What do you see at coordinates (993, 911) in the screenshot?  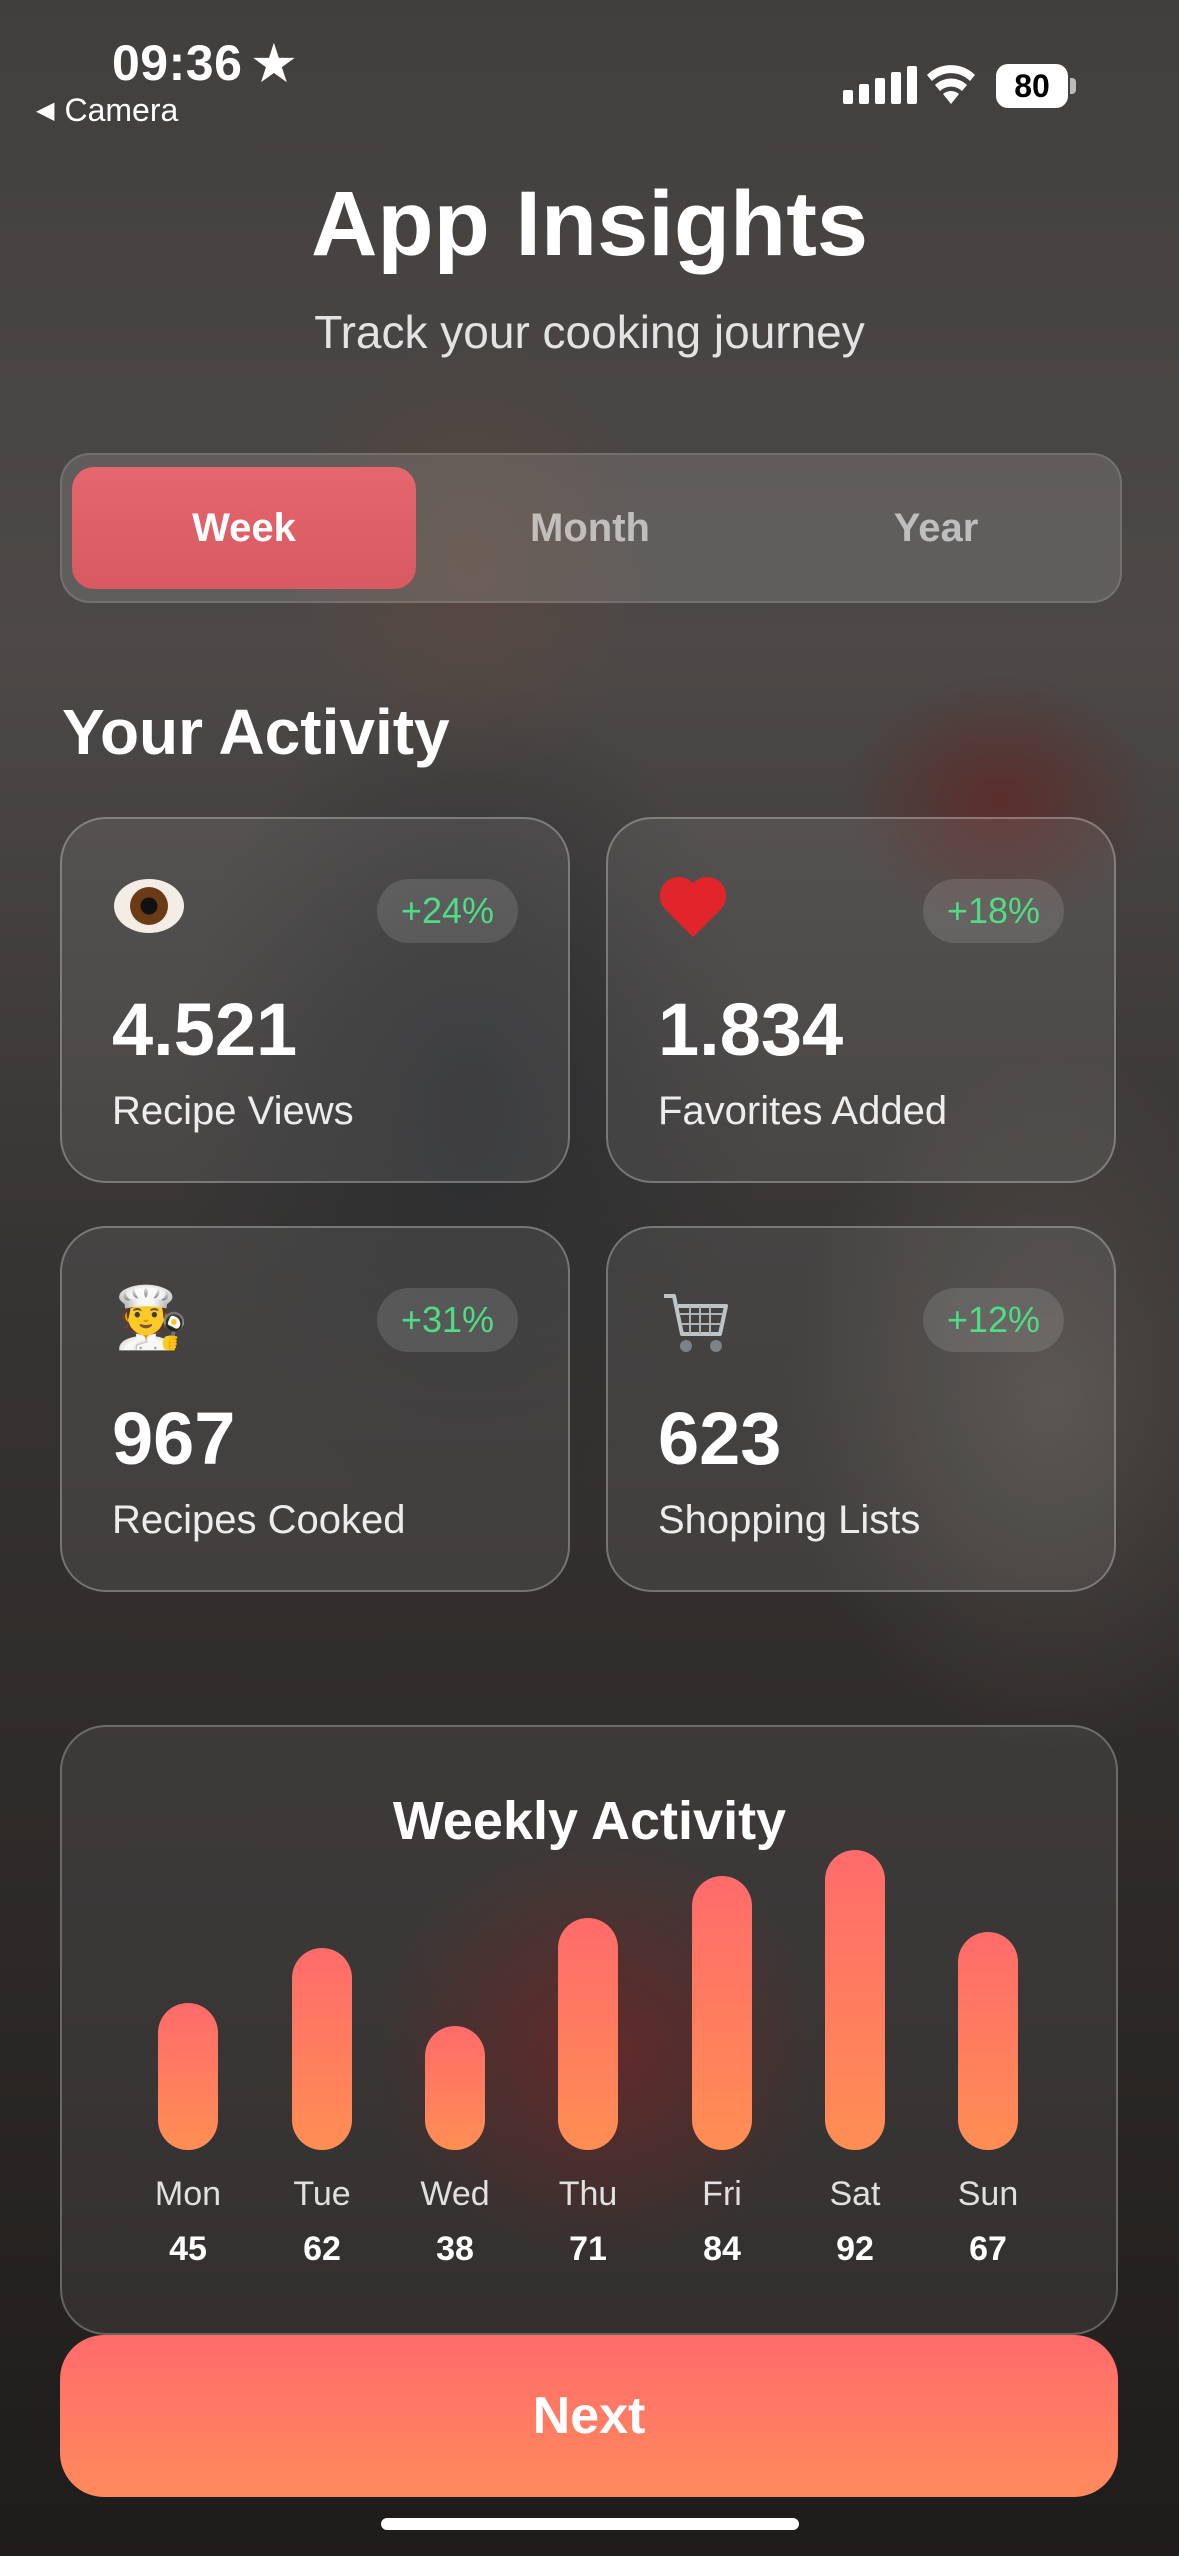 I see `change-badge: +18%` at bounding box center [993, 911].